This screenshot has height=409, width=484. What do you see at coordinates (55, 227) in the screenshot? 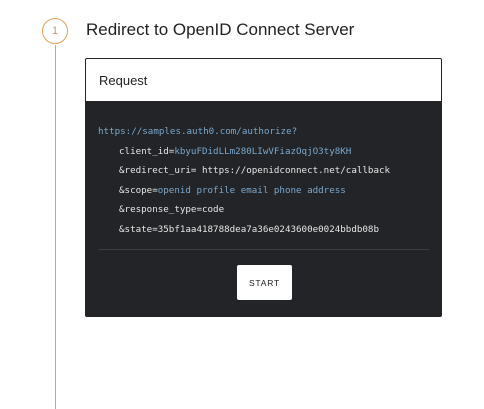
I see `timeline-line` at bounding box center [55, 227].